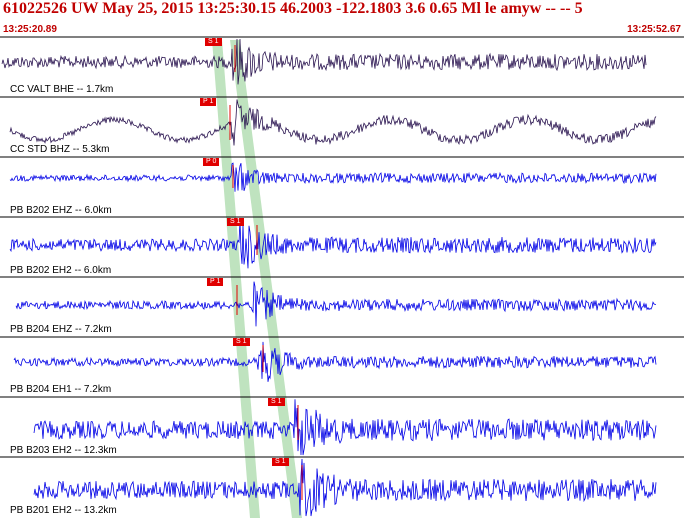 The image size is (684, 518). Describe the element at coordinates (211, 162) in the screenshot. I see `phase-pick-marker: P 0` at that location.